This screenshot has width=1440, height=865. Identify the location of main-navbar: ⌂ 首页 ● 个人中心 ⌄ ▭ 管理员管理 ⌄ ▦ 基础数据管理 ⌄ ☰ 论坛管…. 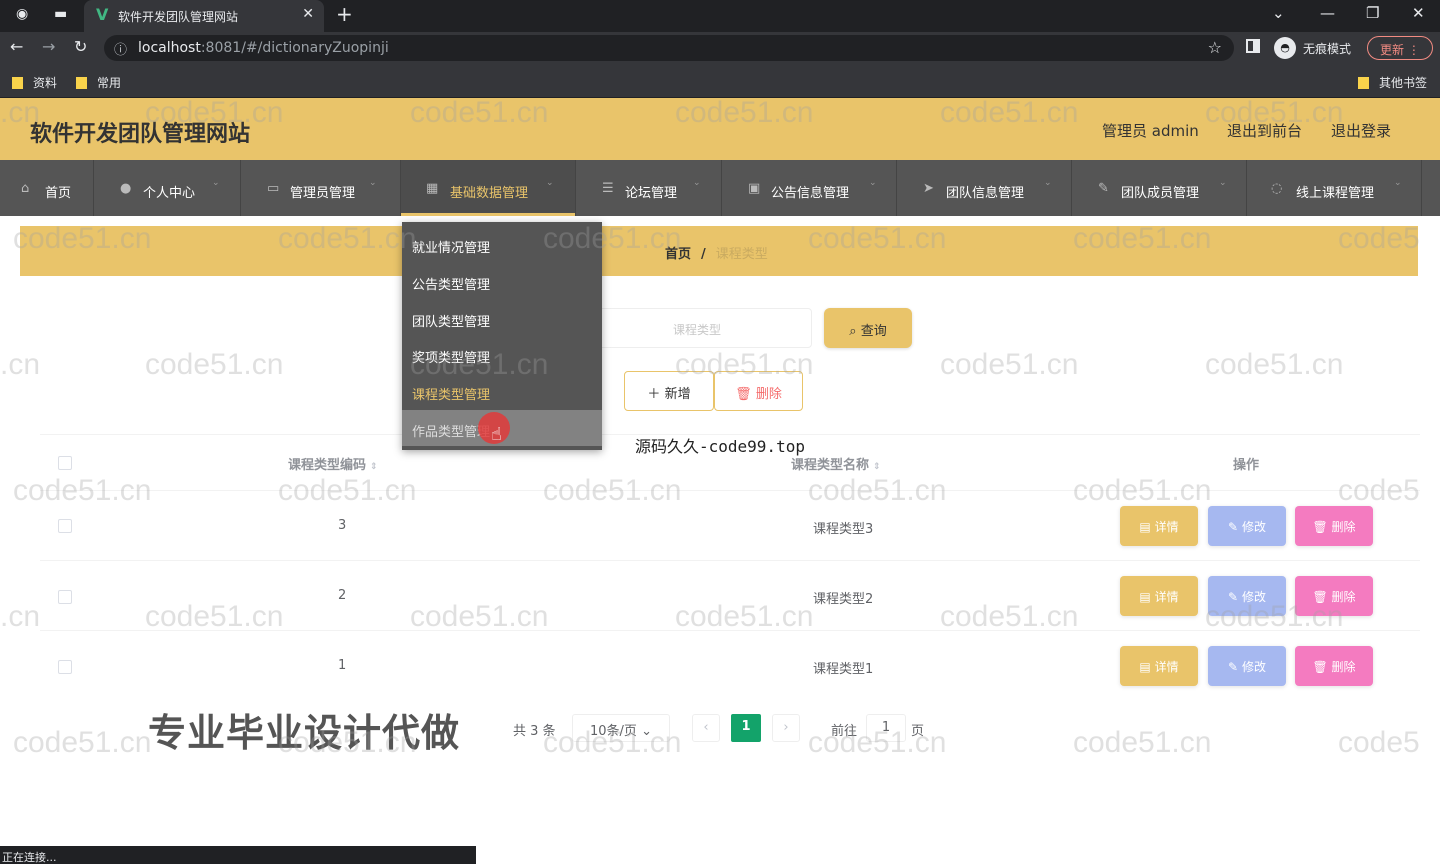
(720, 188).